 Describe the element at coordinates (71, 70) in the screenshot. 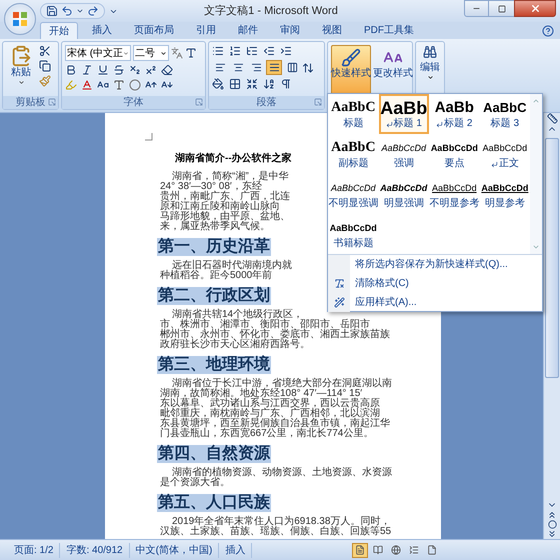

I see `bold-icon` at that location.